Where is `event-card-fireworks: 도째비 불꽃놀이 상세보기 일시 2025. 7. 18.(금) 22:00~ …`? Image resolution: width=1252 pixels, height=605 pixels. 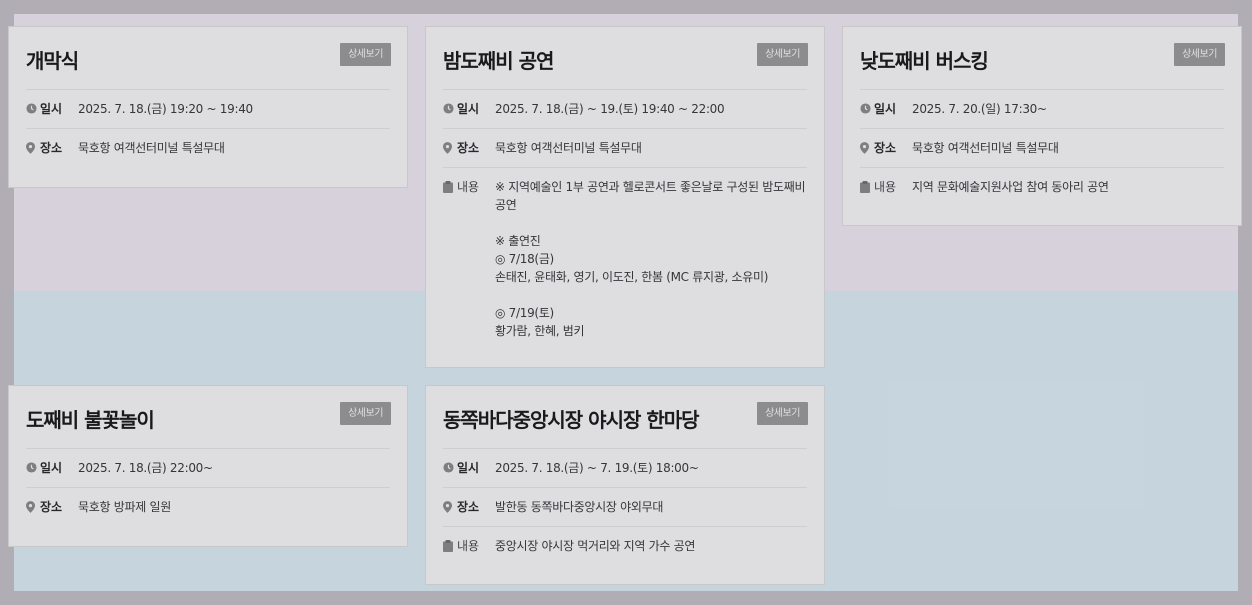 event-card-fireworks: 도째비 불꽃놀이 상세보기 일시 2025. 7. 18.(금) 22:00~ … is located at coordinates (208, 466).